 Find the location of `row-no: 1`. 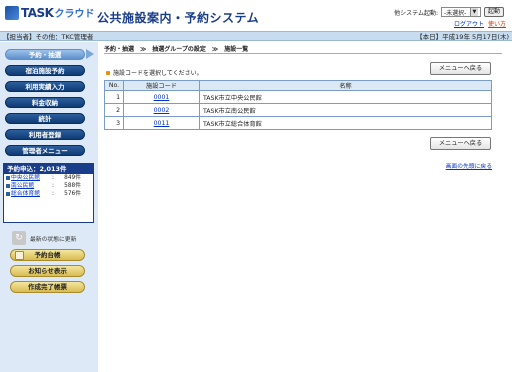

row-no: 1 is located at coordinates (114, 97).